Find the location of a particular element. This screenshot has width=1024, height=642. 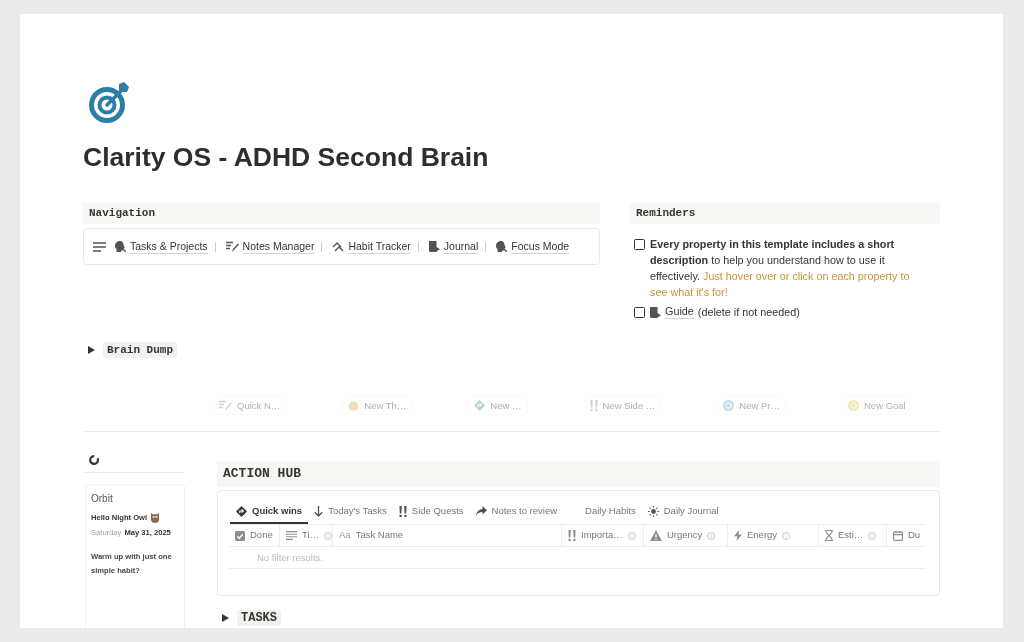

brain-icon is located at coordinates (354, 405).